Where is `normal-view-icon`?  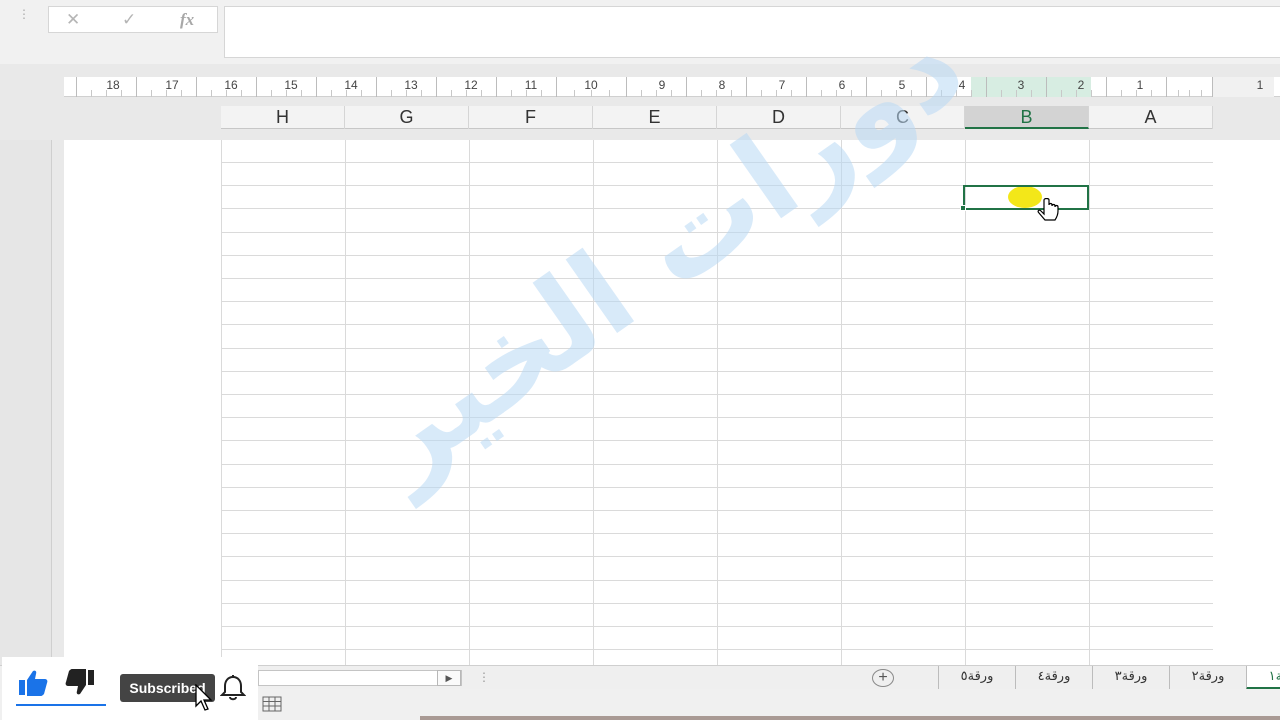
normal-view-icon is located at coordinates (272, 704).